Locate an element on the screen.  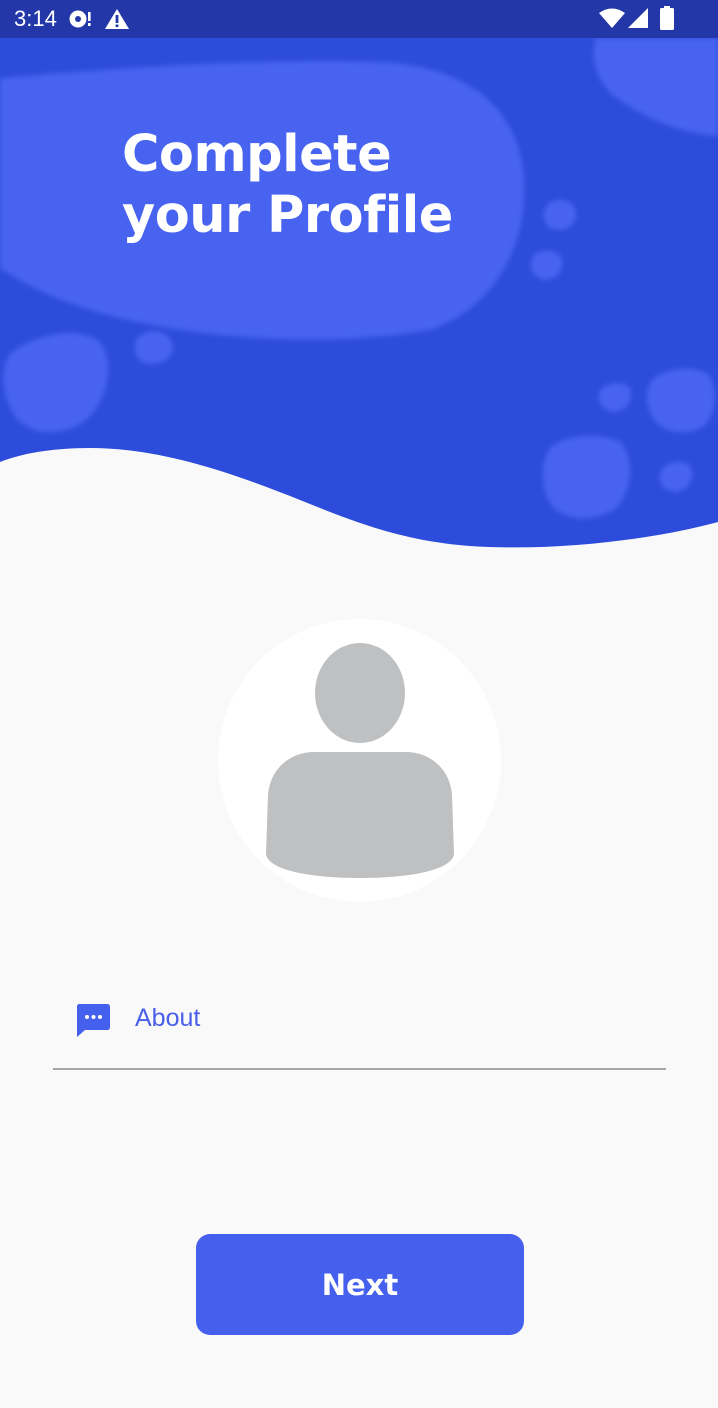
about-field: About is located at coordinates (359, 1027).